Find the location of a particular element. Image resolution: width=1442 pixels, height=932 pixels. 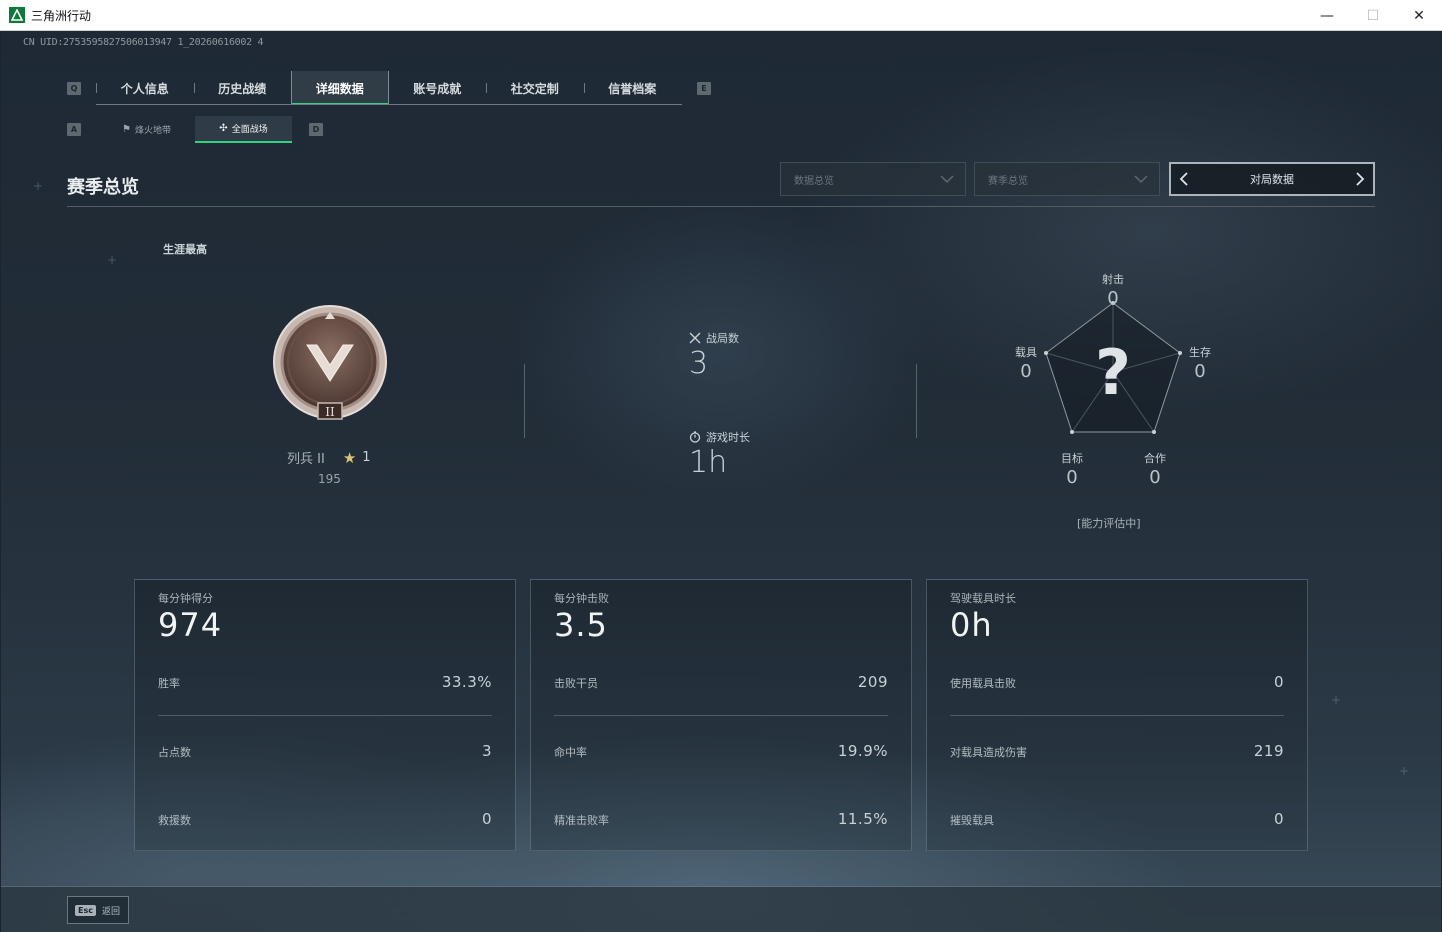

stat-value: 19.9% is located at coordinates (862, 751).